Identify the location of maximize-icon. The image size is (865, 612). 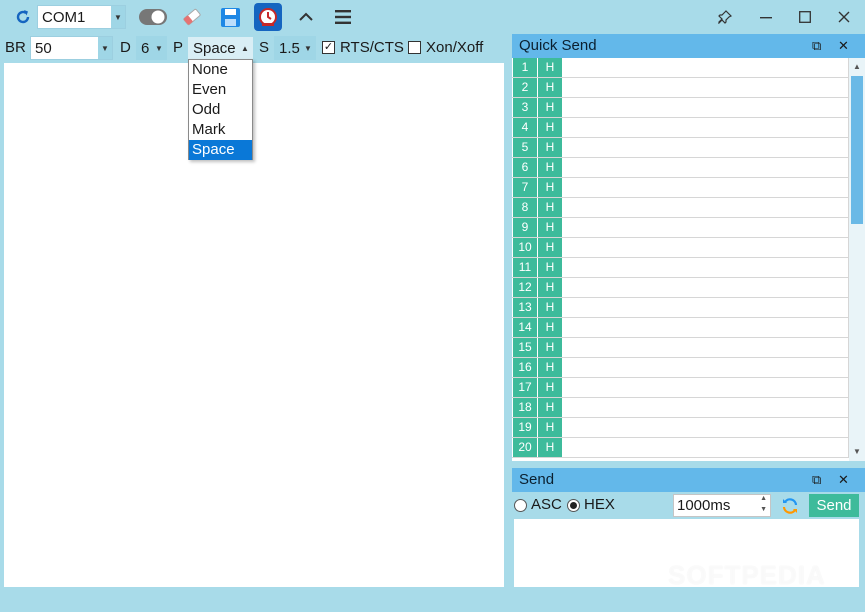
(805, 17).